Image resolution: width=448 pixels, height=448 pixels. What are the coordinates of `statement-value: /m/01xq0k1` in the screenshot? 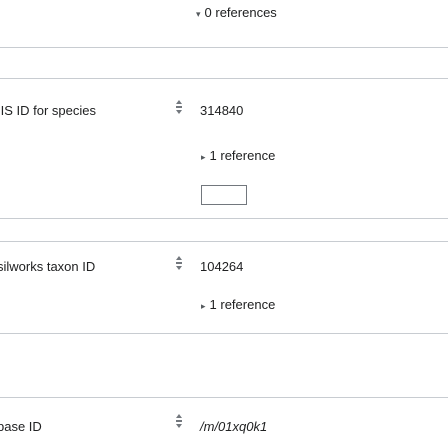 It's located at (233, 426).